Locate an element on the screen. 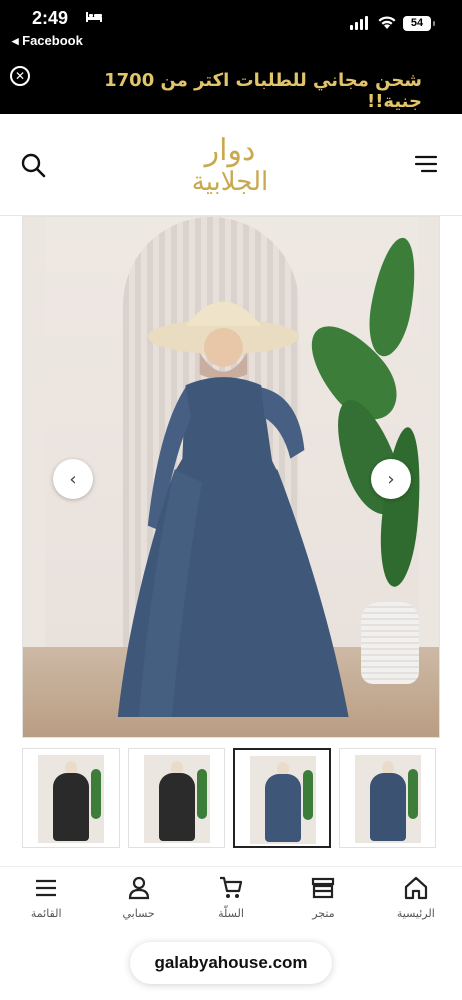 This screenshot has width=462, height=1000. chevron-right-icon: › is located at coordinates (391, 479).